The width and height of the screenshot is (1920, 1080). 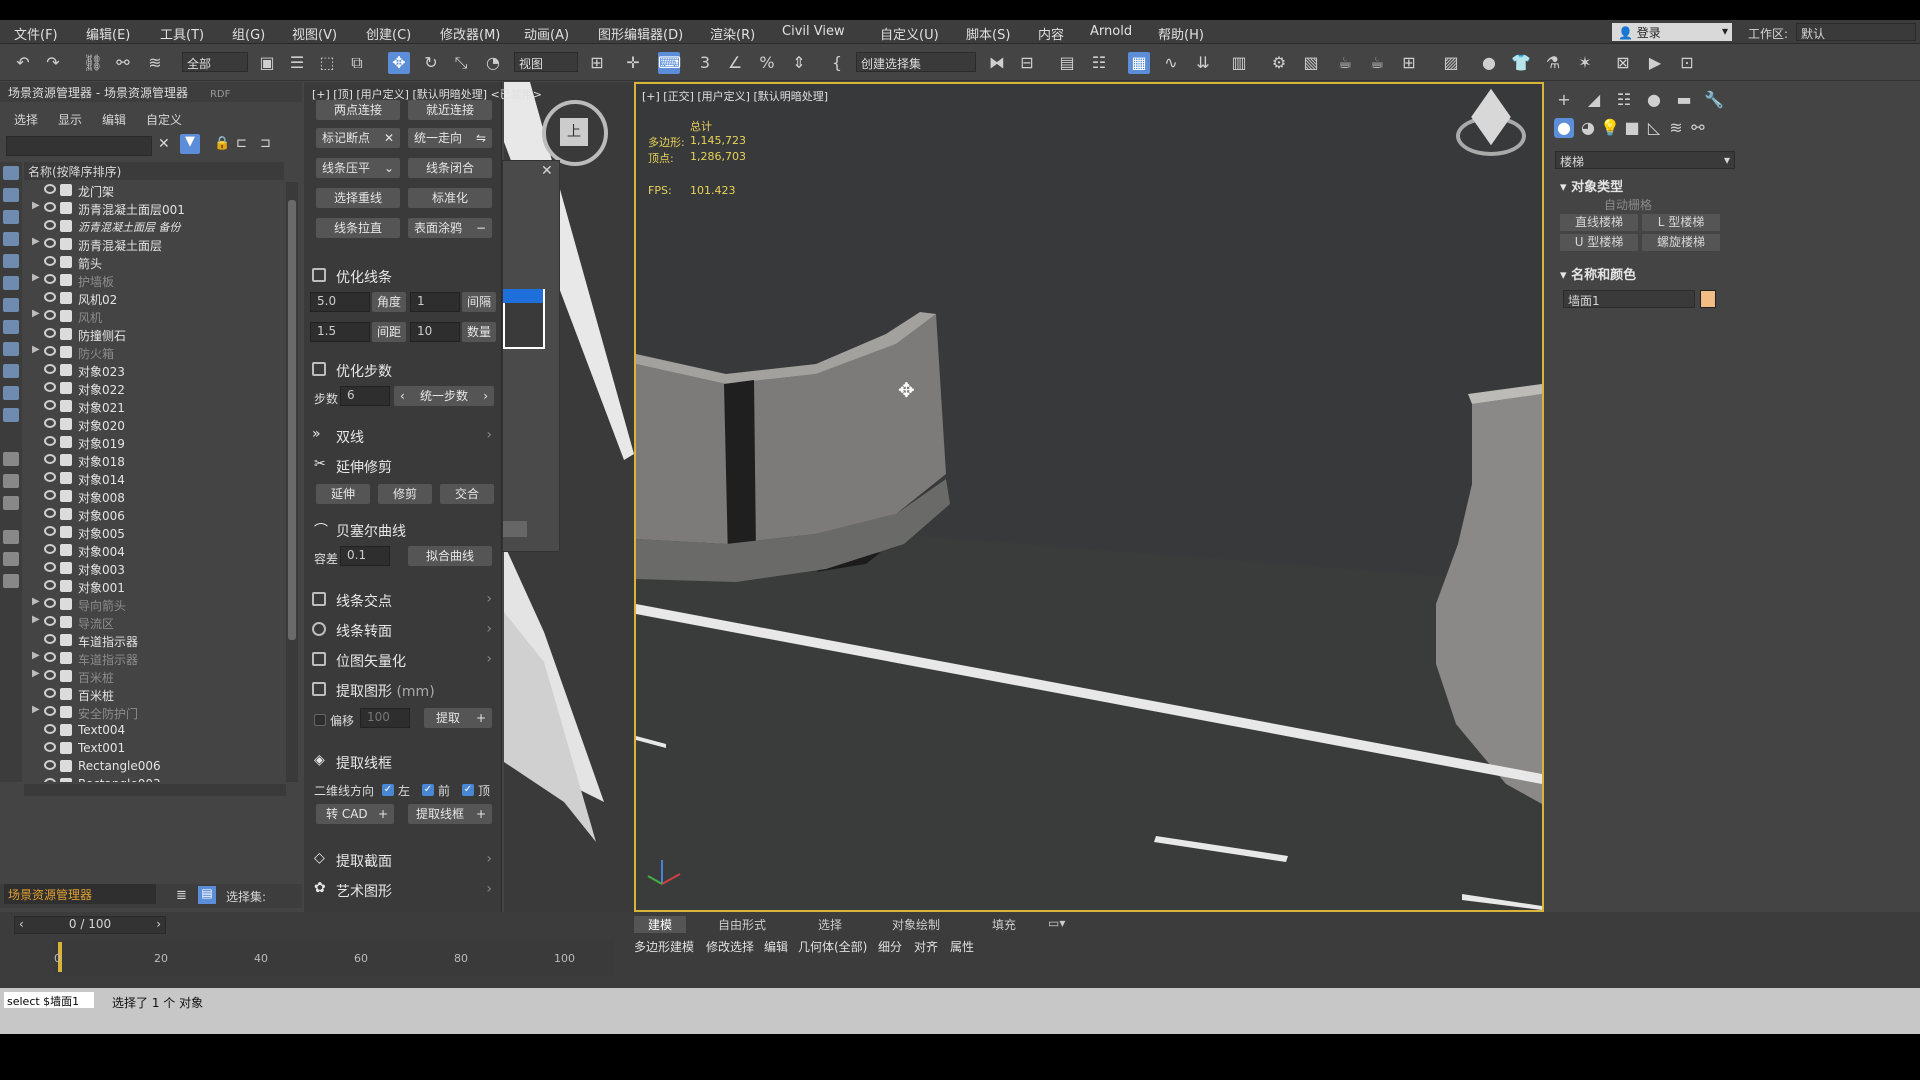 What do you see at coordinates (1585, 63) in the screenshot?
I see `plugin-icon: ✶` at bounding box center [1585, 63].